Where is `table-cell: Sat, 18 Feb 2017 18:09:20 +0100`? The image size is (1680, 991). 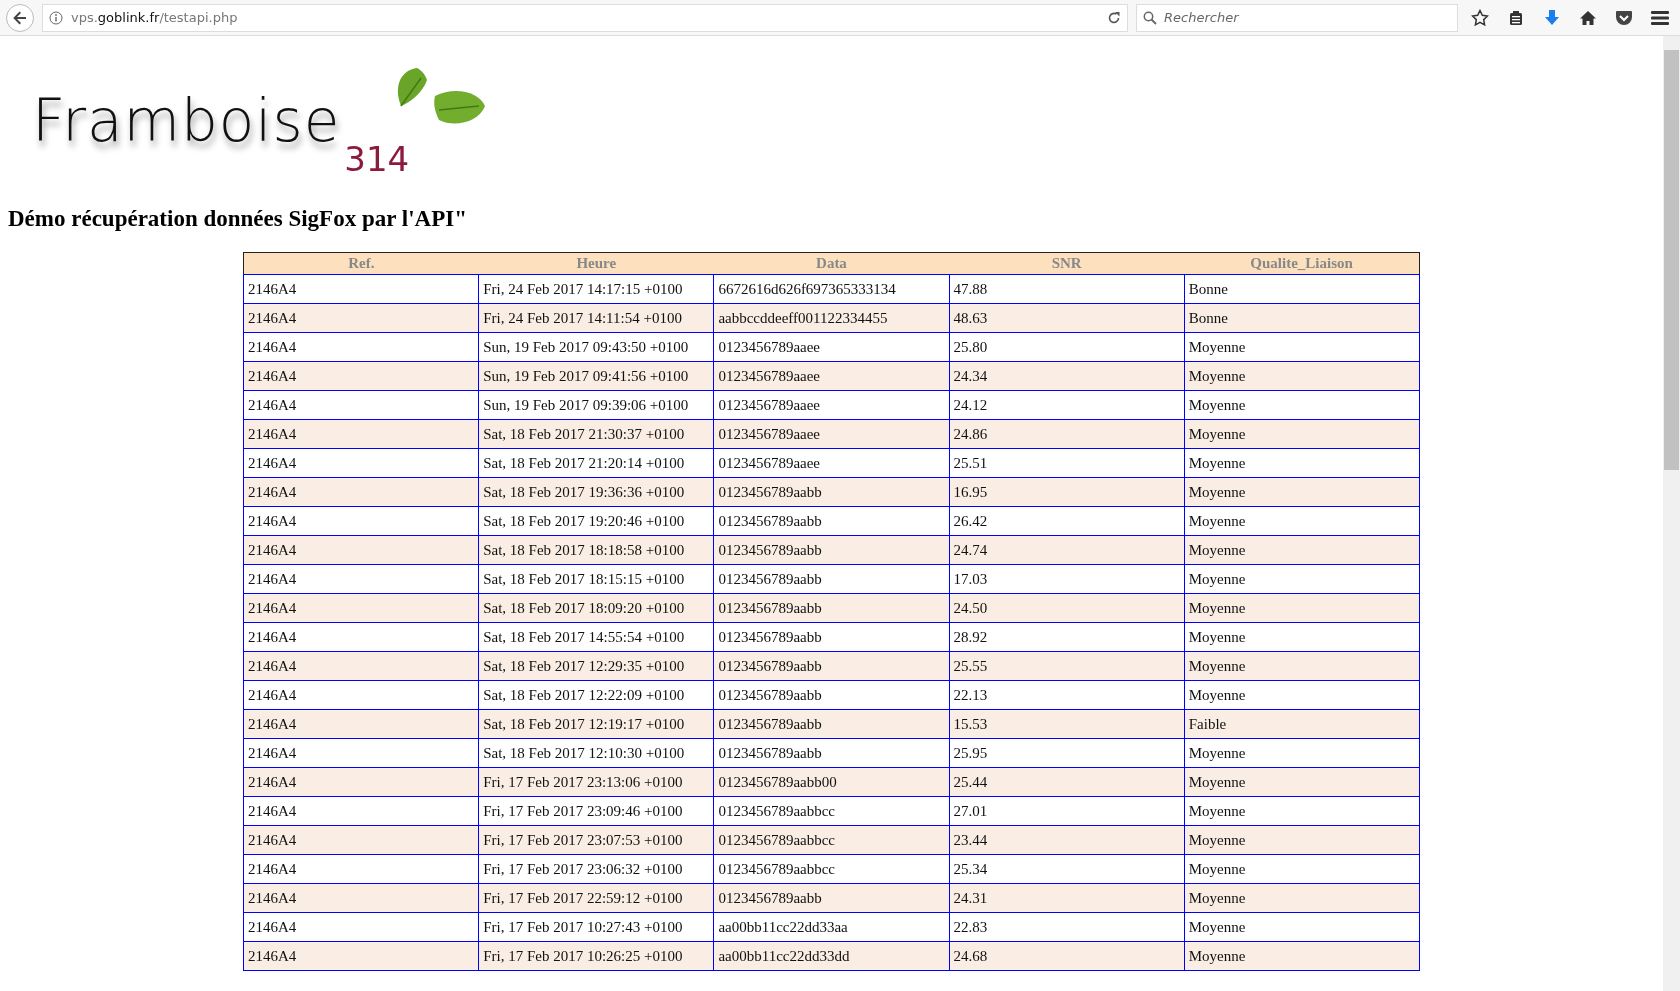 table-cell: Sat, 18 Feb 2017 18:09:20 +0100 is located at coordinates (596, 608).